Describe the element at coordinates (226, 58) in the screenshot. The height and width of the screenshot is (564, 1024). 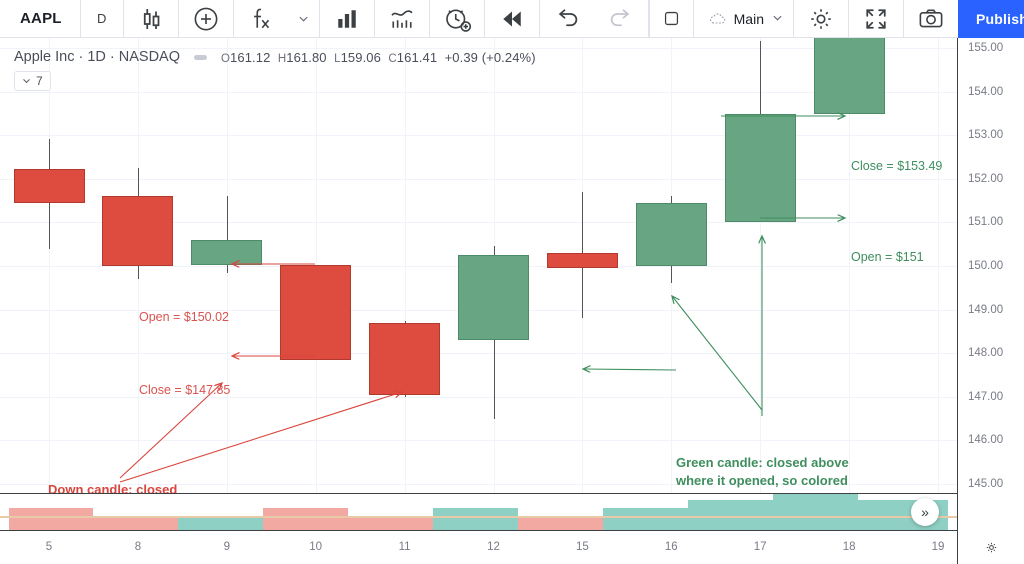
I see `ohlc-open-label: O` at that location.